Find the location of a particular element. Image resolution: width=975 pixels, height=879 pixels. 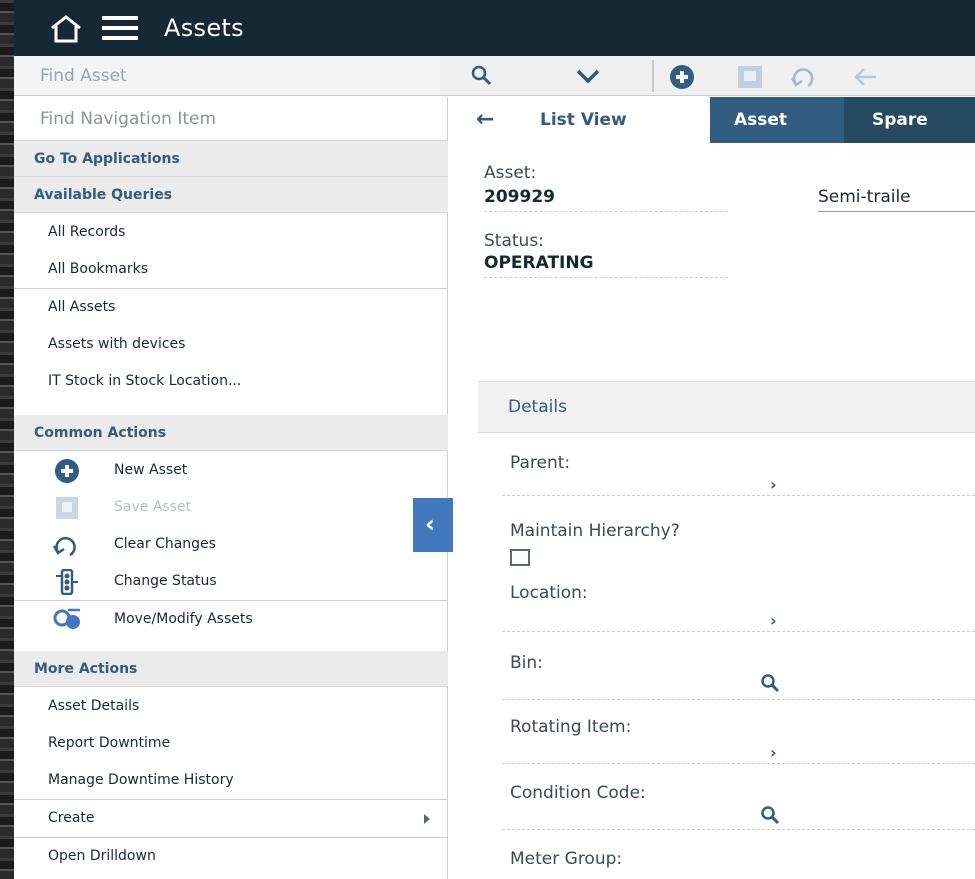

plus-circle-icon is located at coordinates (67, 471).